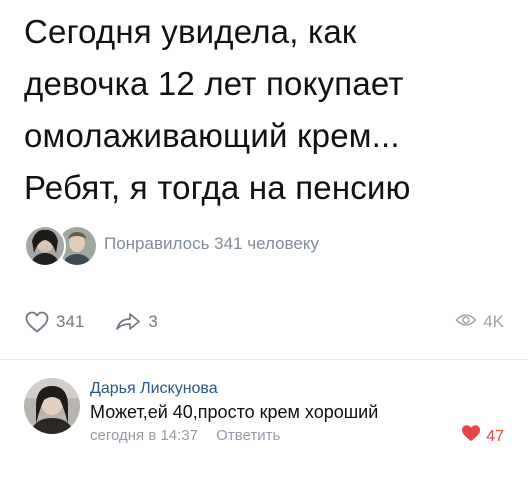 The image size is (528, 478). I want to click on comment-author-avatar, so click(52, 406).